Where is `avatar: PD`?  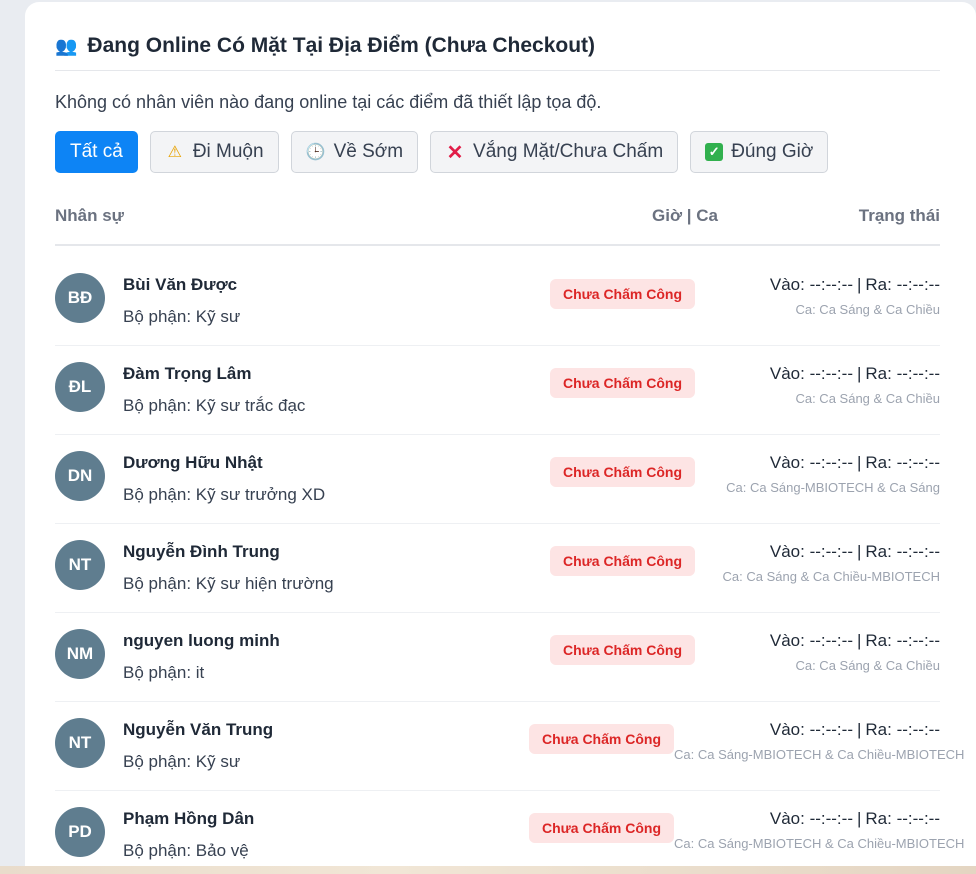 avatar: PD is located at coordinates (80, 832).